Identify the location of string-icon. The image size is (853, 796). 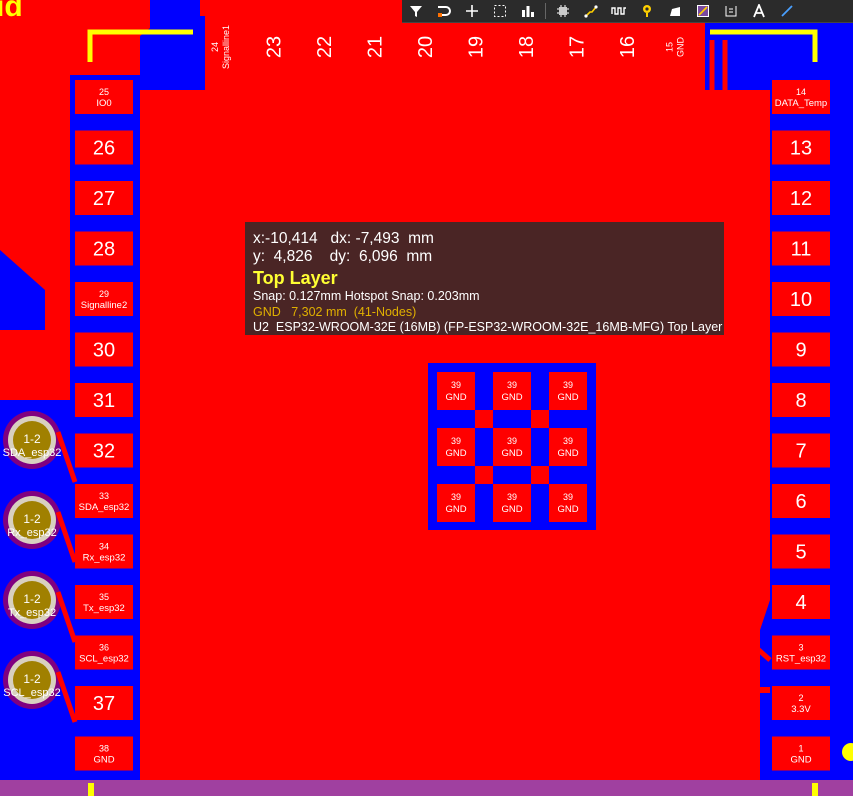
(731, 11).